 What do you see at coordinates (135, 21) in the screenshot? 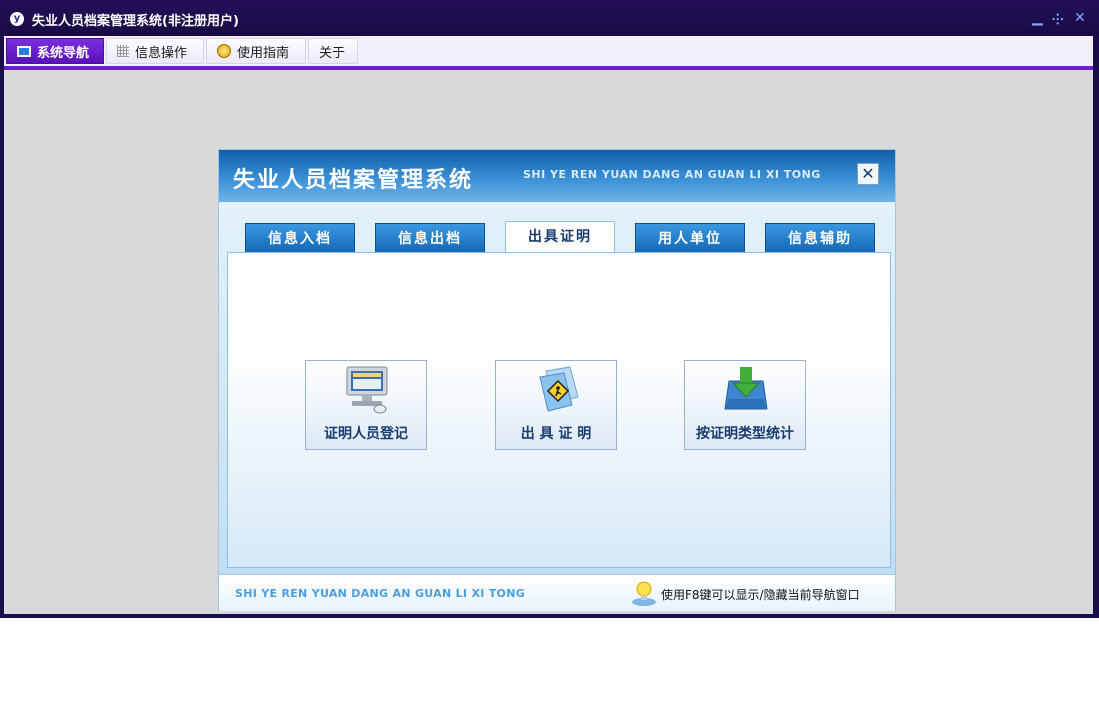
I see `window-title: 失业人员档案管理系统(非注册用户)` at bounding box center [135, 21].